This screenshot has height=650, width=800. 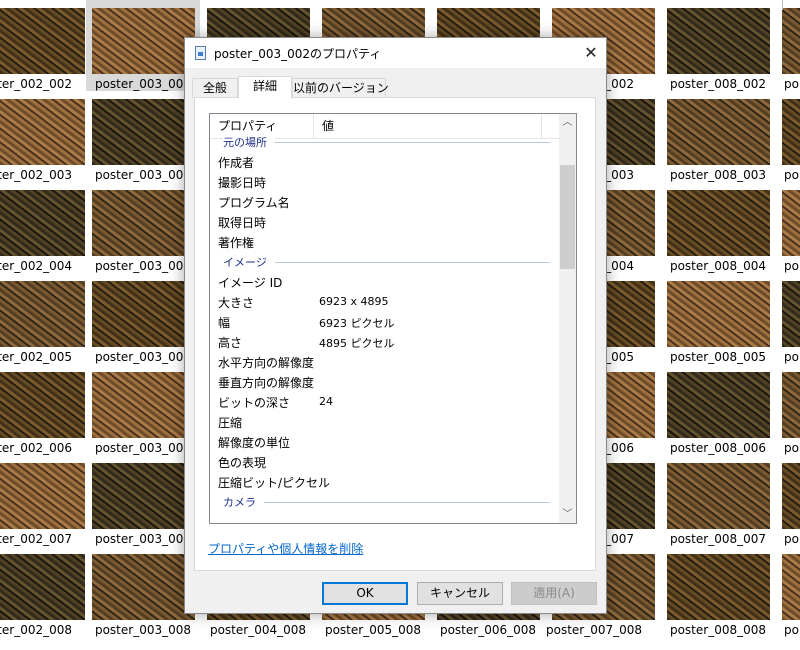 I want to click on thumbnail-item: poster_002_005, so click(x=45, y=318).